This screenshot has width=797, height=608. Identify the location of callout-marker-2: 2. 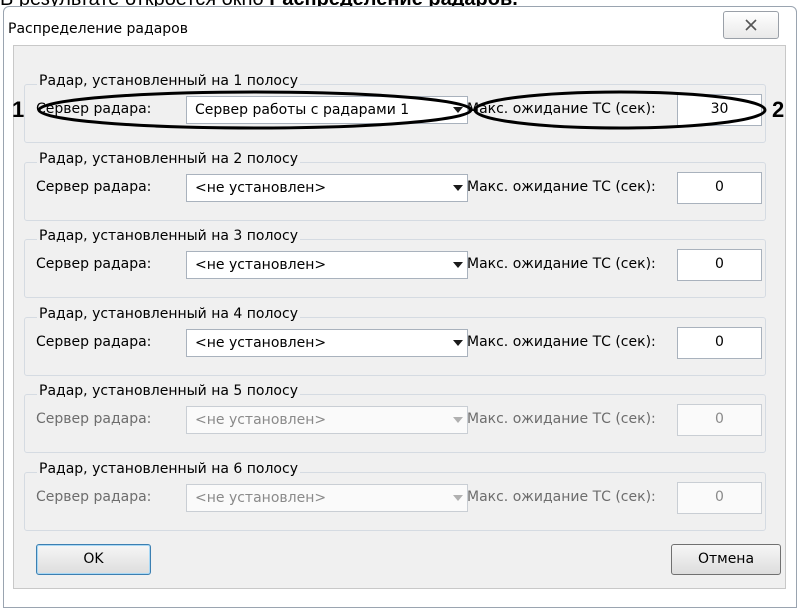
(778, 109).